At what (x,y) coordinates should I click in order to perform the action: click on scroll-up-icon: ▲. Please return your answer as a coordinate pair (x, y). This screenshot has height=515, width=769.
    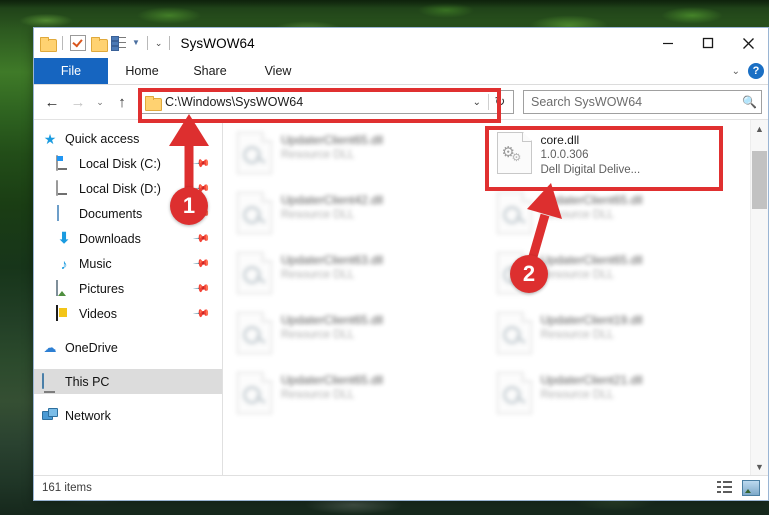
    Looking at the image, I should click on (759, 128).